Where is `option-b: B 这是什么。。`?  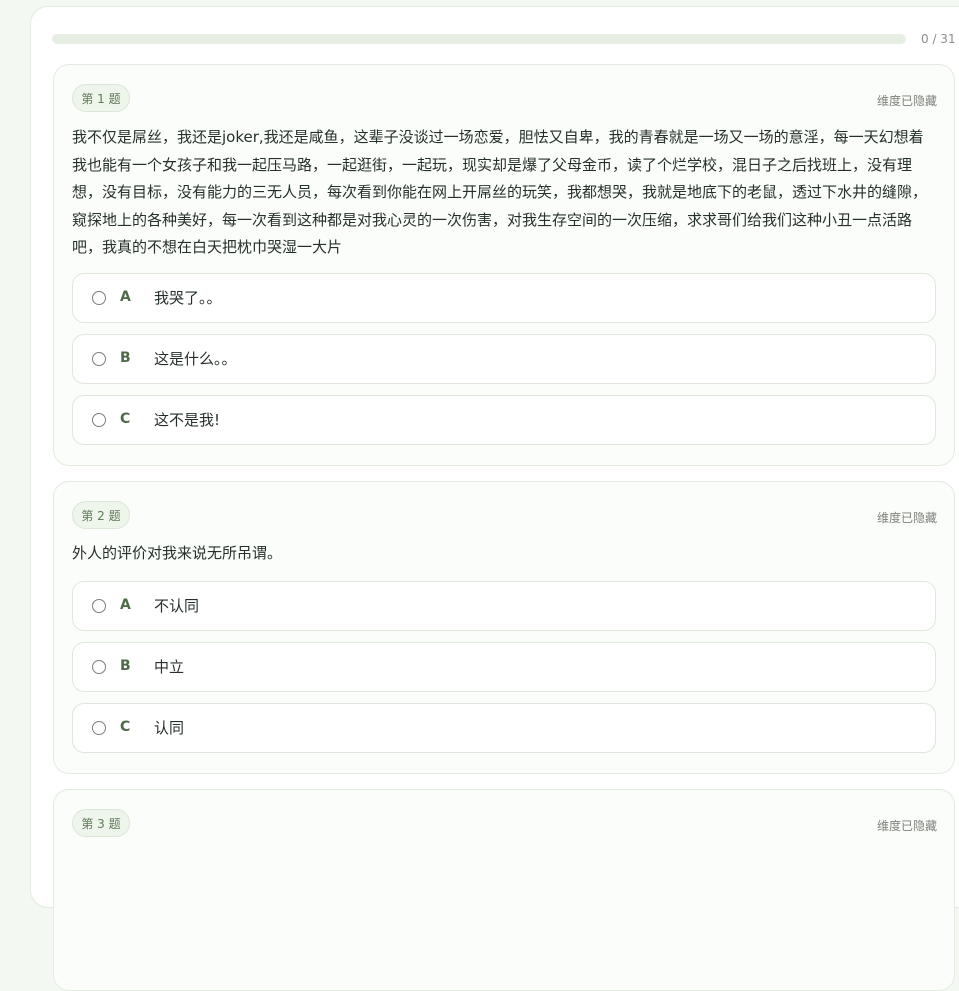 option-b: B 这是什么。。 is located at coordinates (504, 359).